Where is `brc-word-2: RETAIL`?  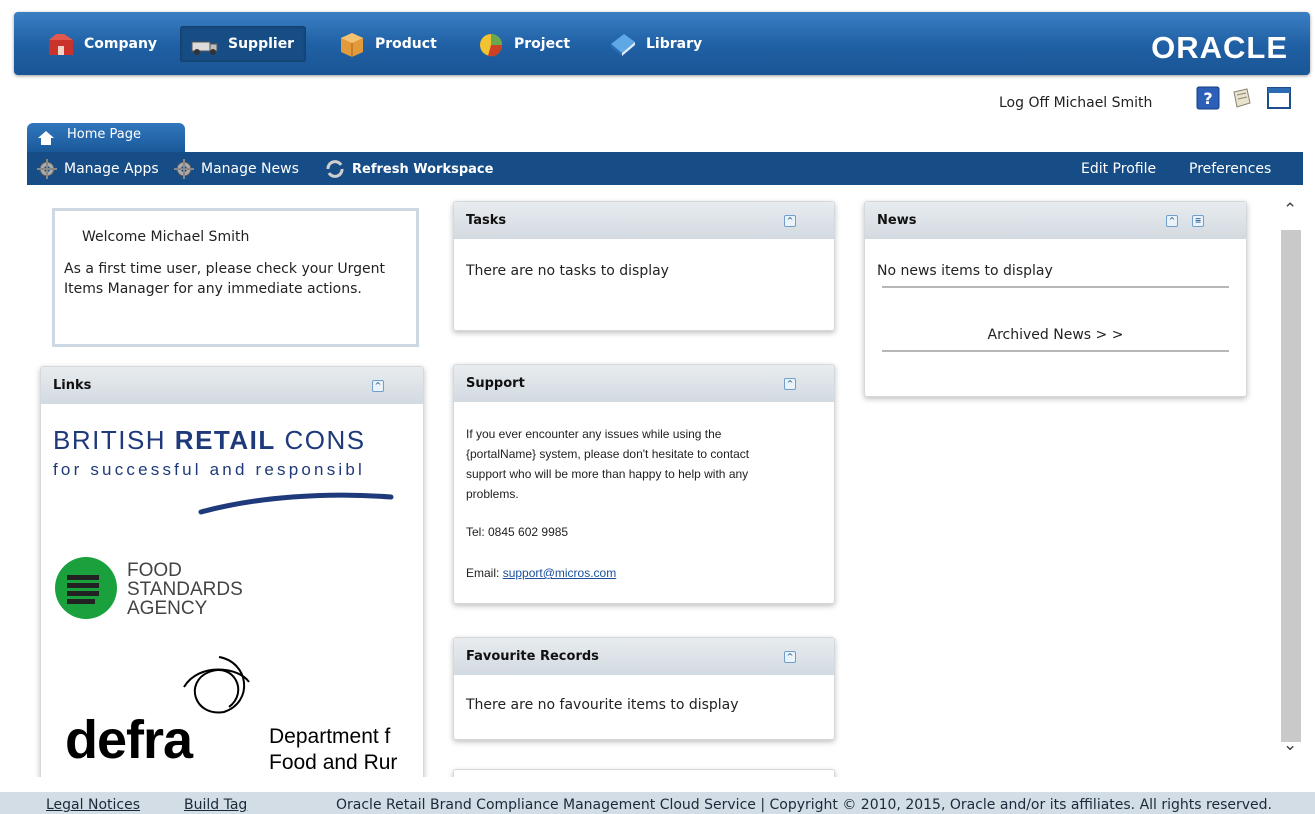
brc-word-2: RETAIL is located at coordinates (225, 440).